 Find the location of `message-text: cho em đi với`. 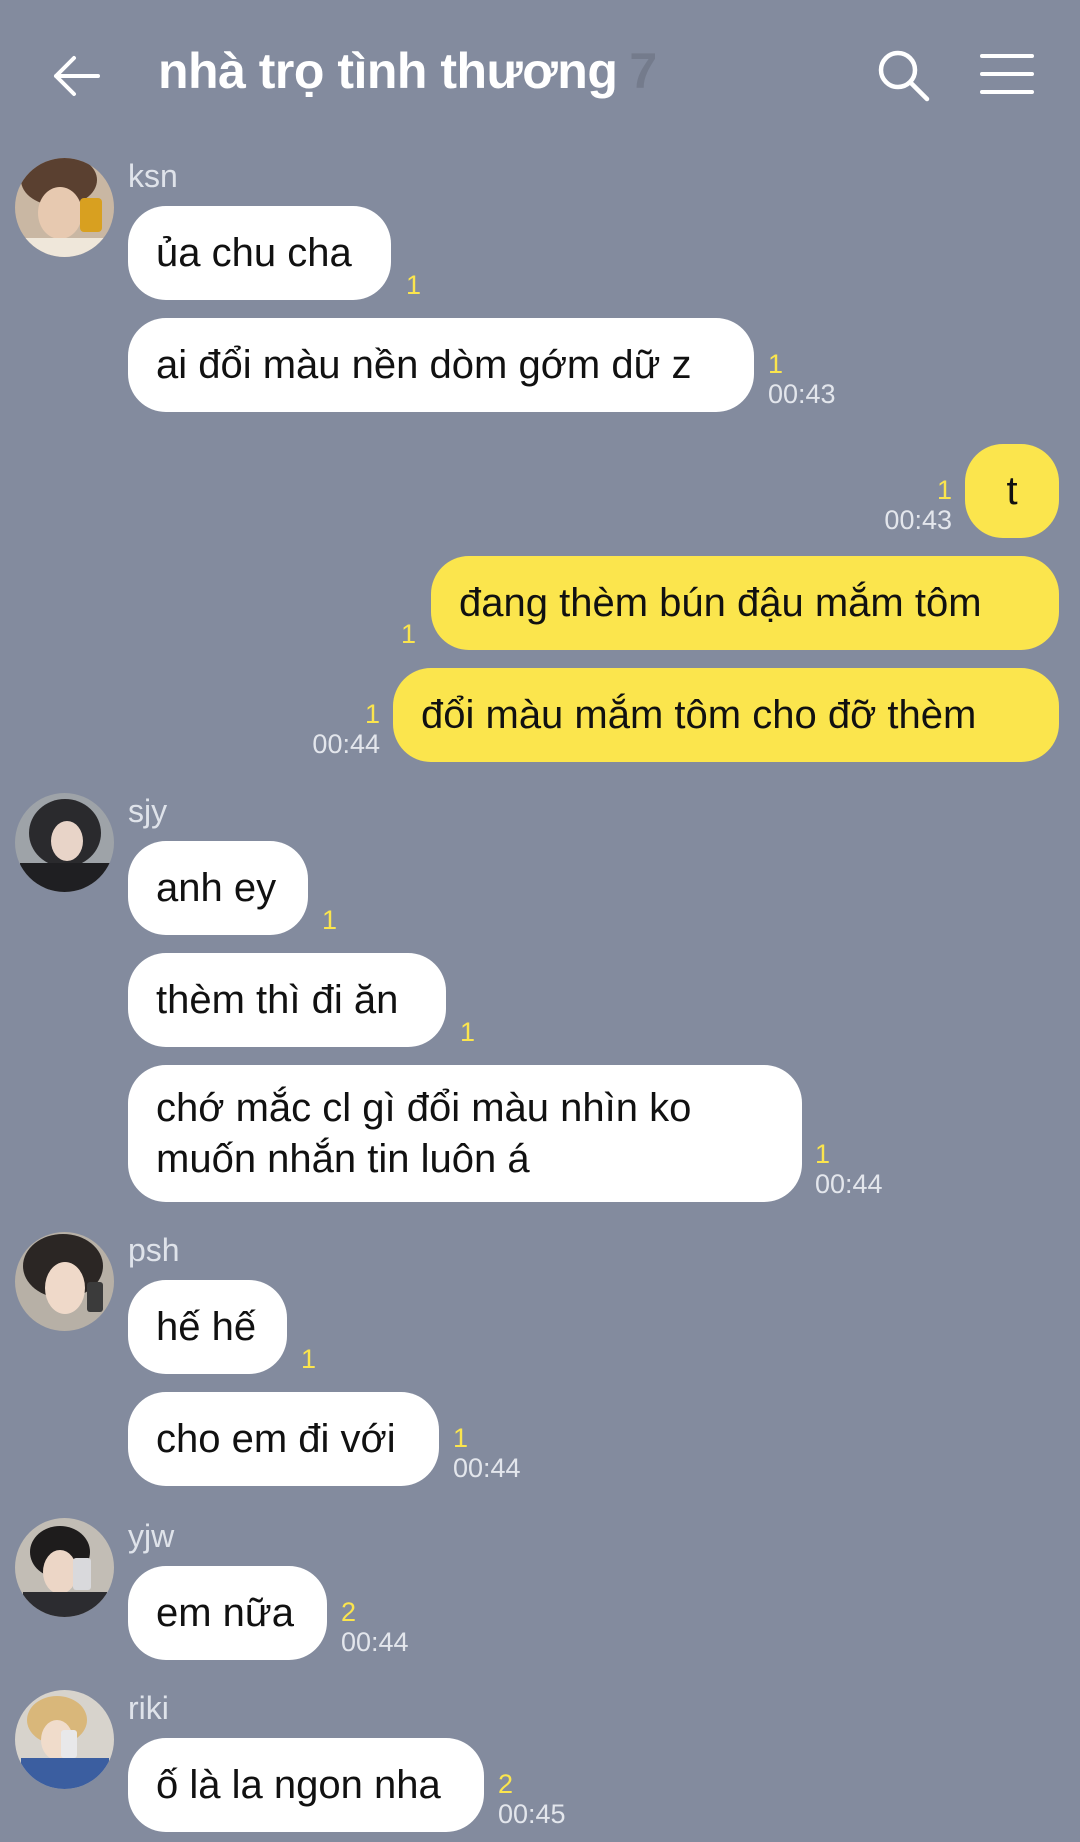

message-text: cho em đi với is located at coordinates (276, 1438).